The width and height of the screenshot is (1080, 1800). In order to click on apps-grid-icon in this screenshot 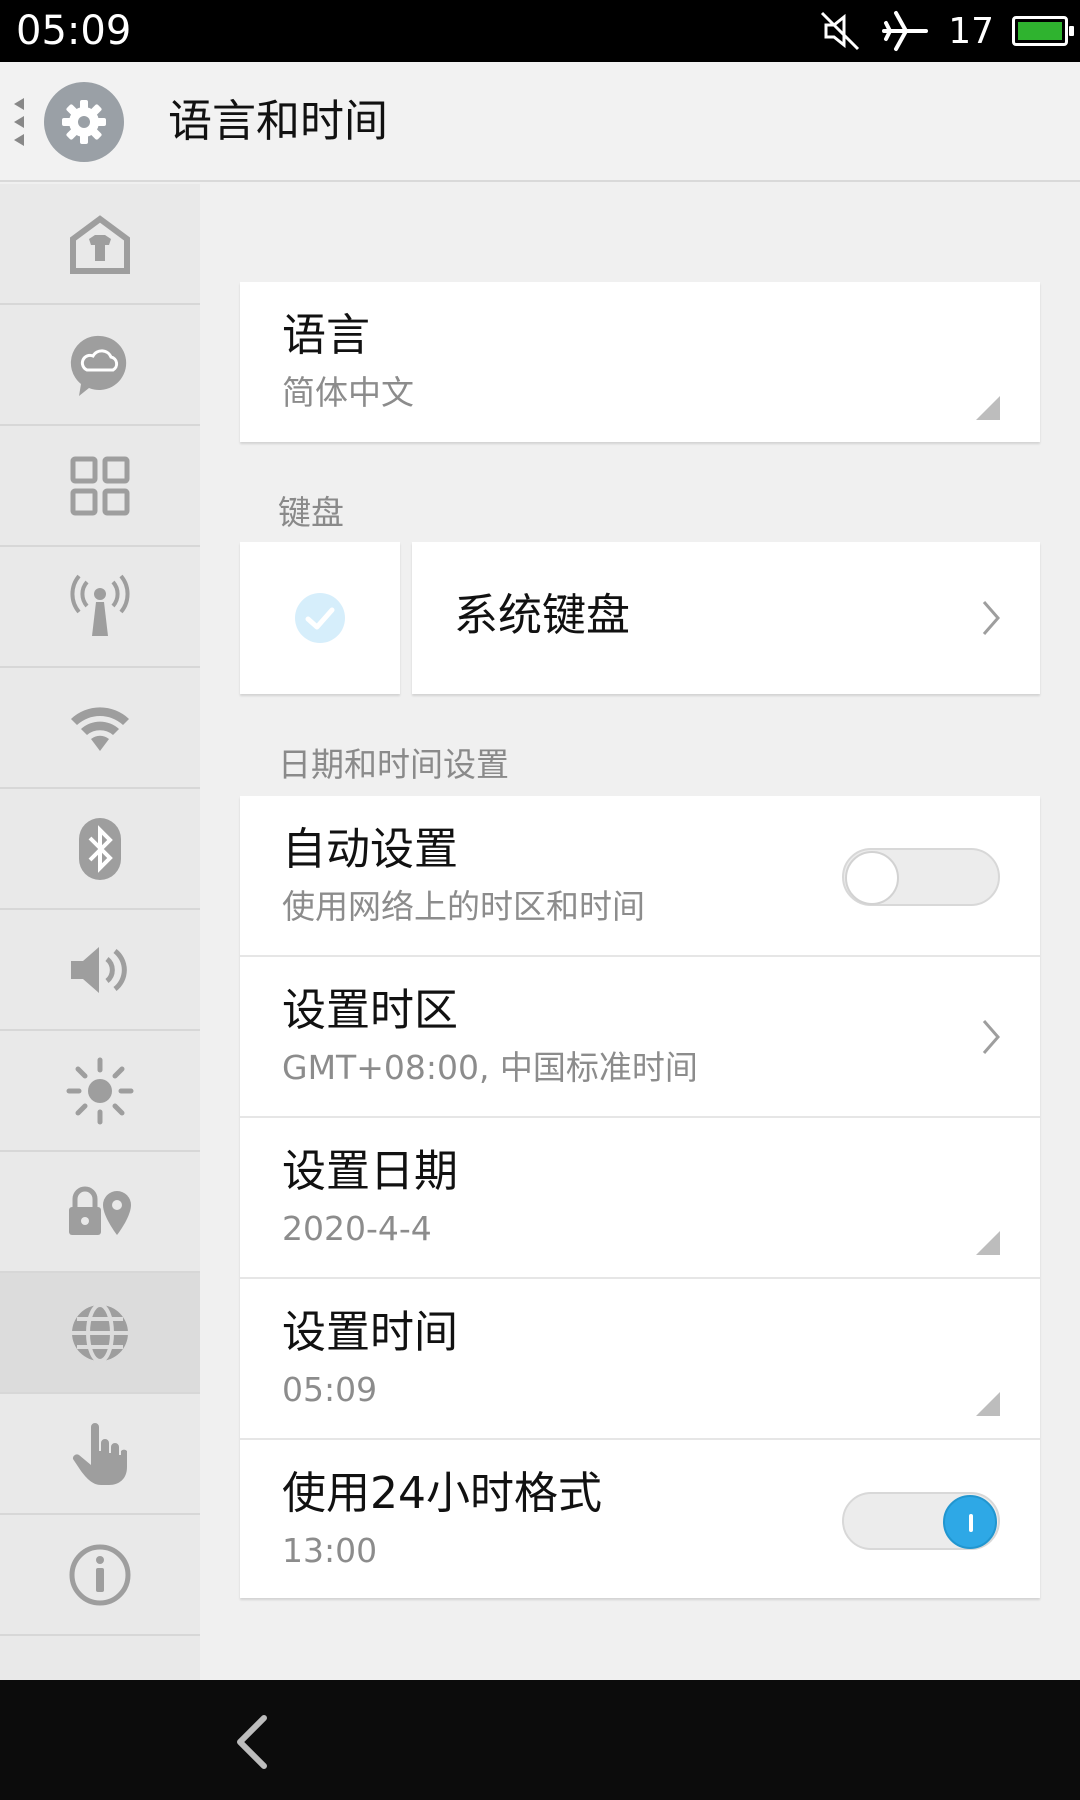, I will do `click(100, 485)`.